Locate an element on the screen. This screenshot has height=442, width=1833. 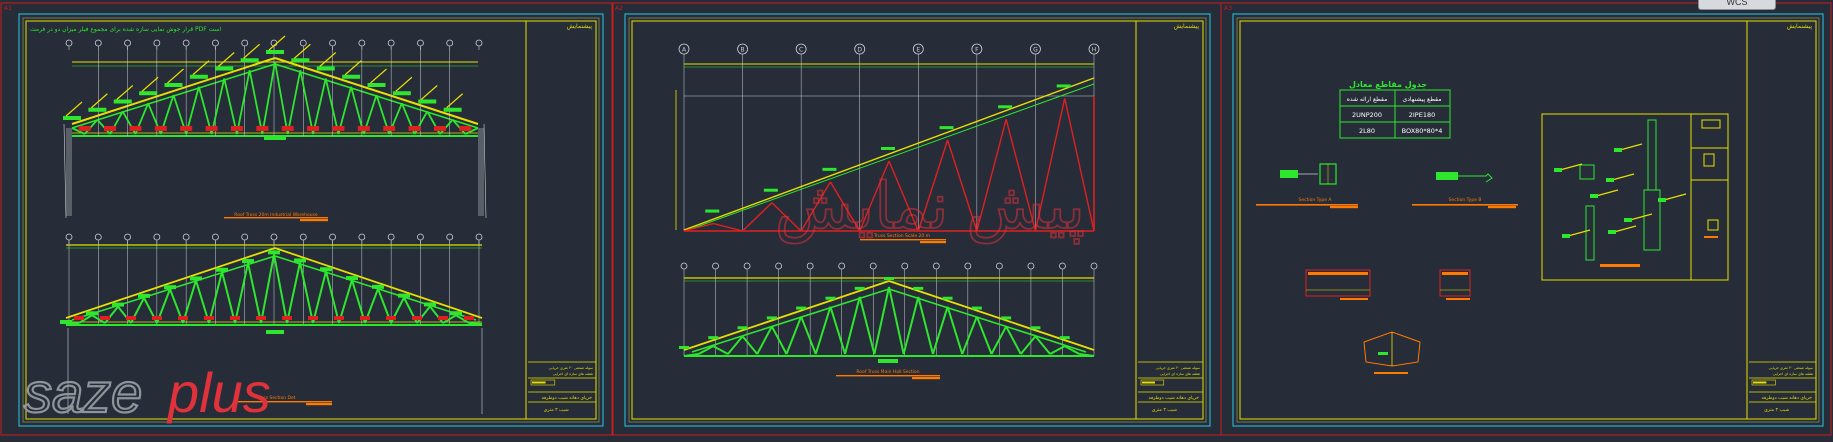
svg-text: Section Type A is located at coordinates (1316, 200).